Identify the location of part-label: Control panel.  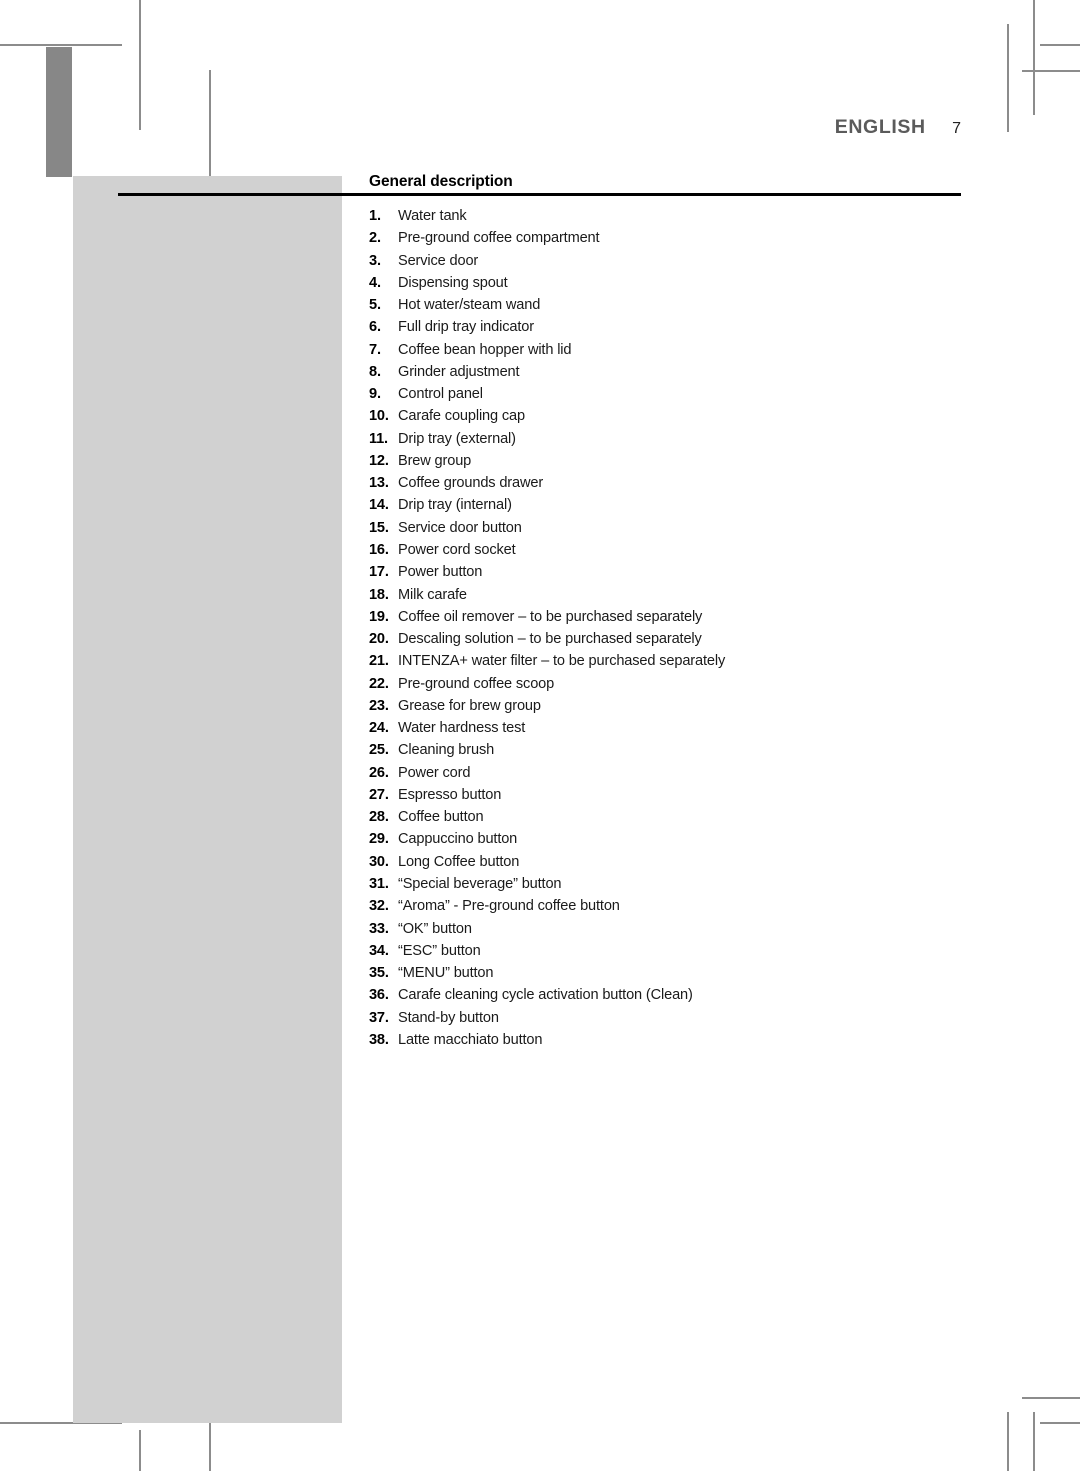
(440, 394).